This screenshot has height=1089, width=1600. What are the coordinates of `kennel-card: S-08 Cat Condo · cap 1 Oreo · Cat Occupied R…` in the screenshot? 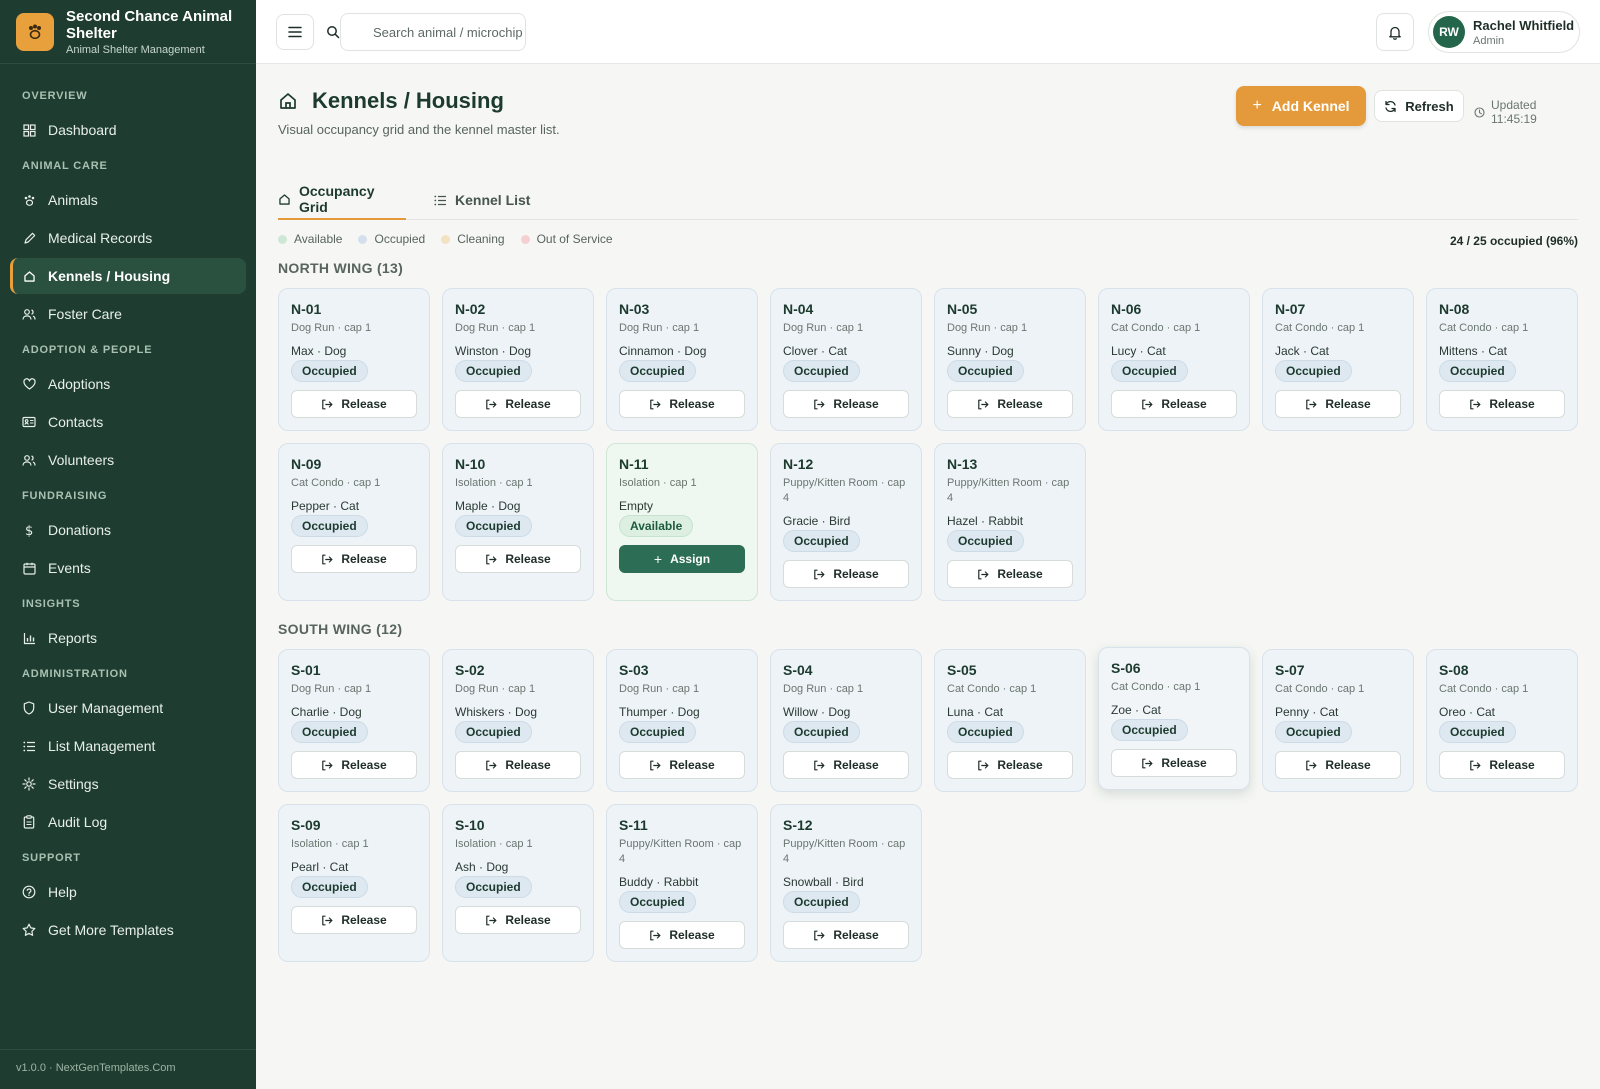 It's located at (1502, 720).